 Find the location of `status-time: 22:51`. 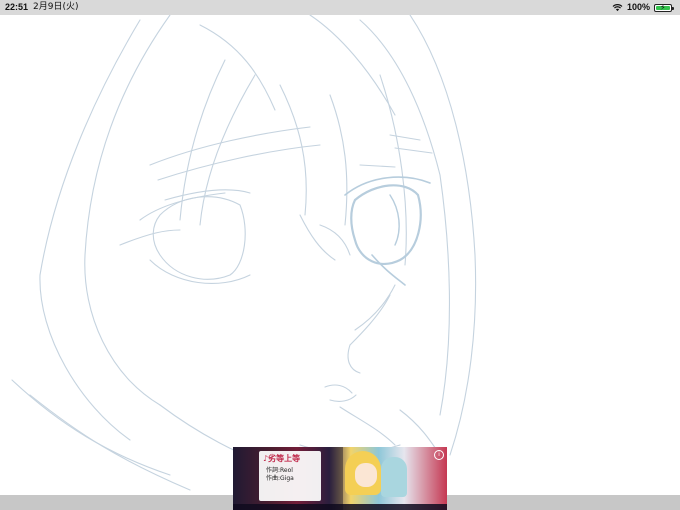

status-time: 22:51 is located at coordinates (17, 7).